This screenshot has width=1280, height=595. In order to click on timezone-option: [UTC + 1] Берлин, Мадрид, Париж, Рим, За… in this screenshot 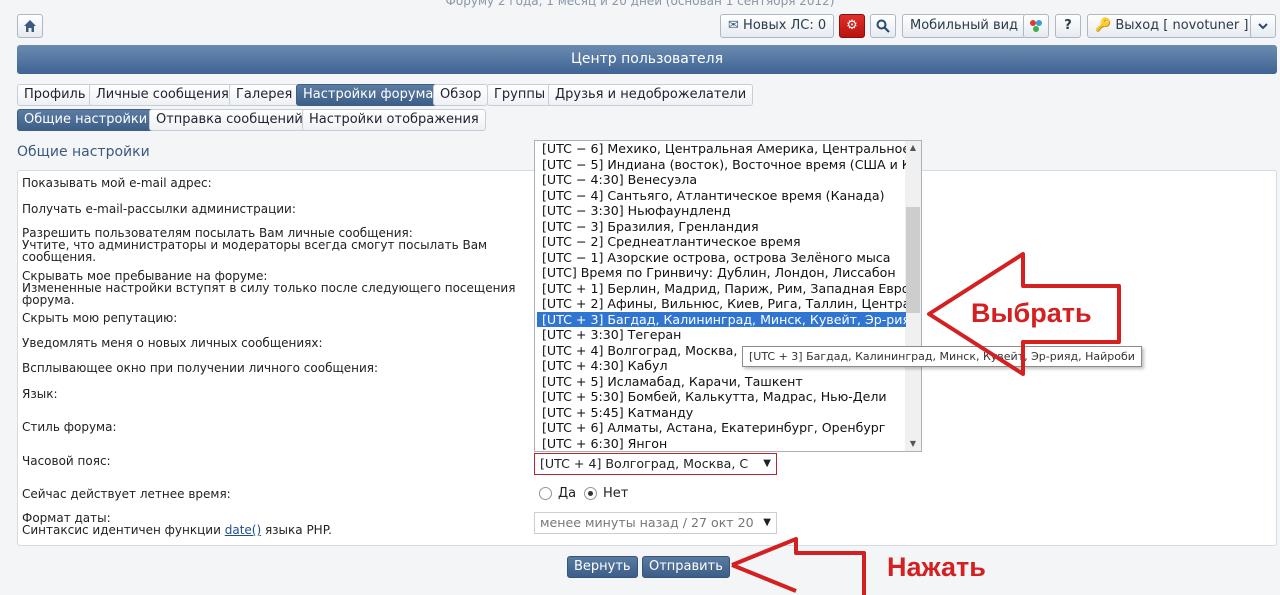, I will do `click(721, 289)`.